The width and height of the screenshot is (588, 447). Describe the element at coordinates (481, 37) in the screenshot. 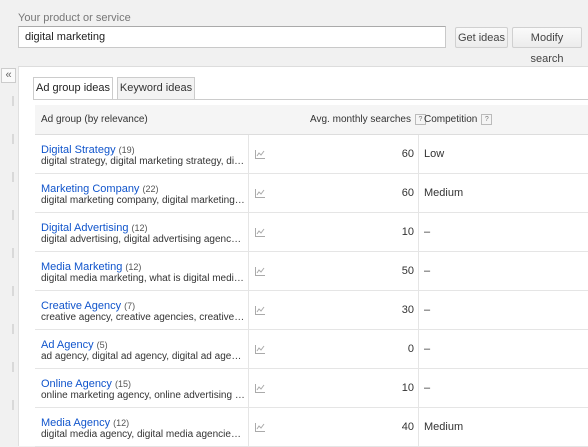

I see `get-ideas-button: Get ideas` at that location.